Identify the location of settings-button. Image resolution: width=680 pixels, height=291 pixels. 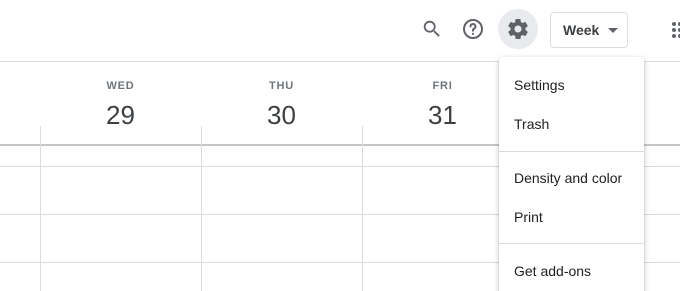
(518, 29).